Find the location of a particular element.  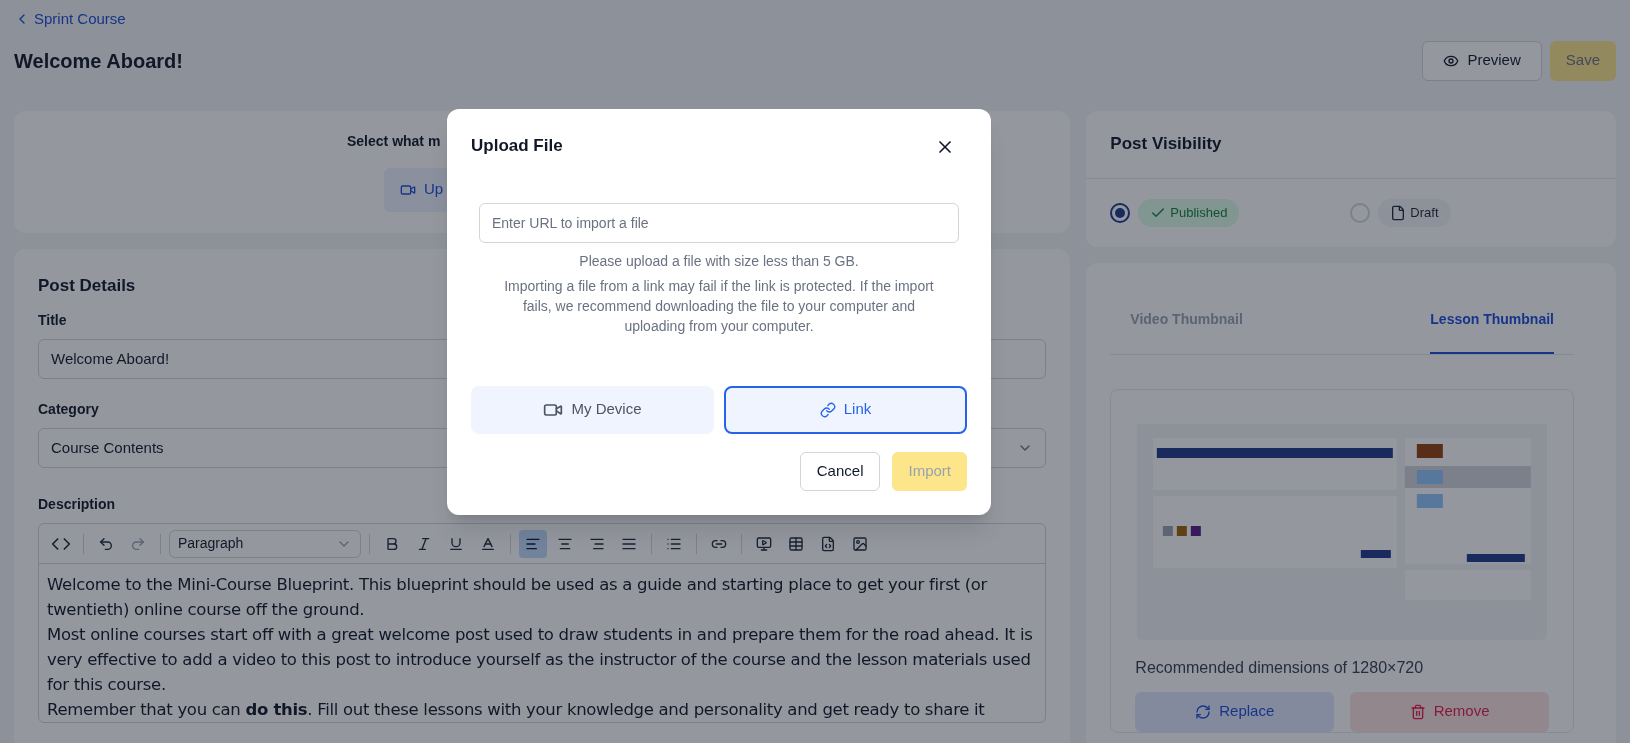

link-note: Importing a file from a link may fail if the link is protected. If the import fails, we recommend downloading the file to your computer and uploading from your computer. is located at coordinates (719, 306).